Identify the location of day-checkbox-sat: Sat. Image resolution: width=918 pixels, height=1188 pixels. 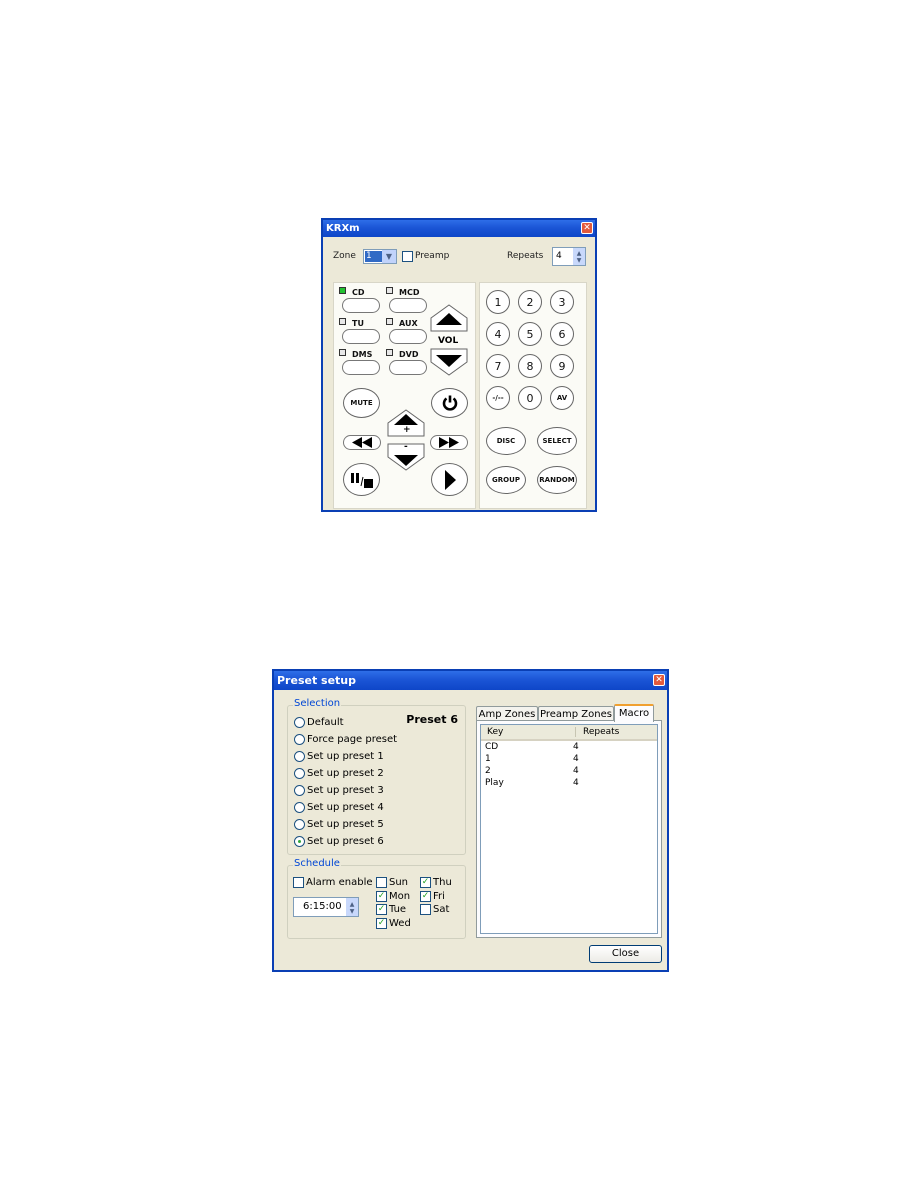
(434, 909).